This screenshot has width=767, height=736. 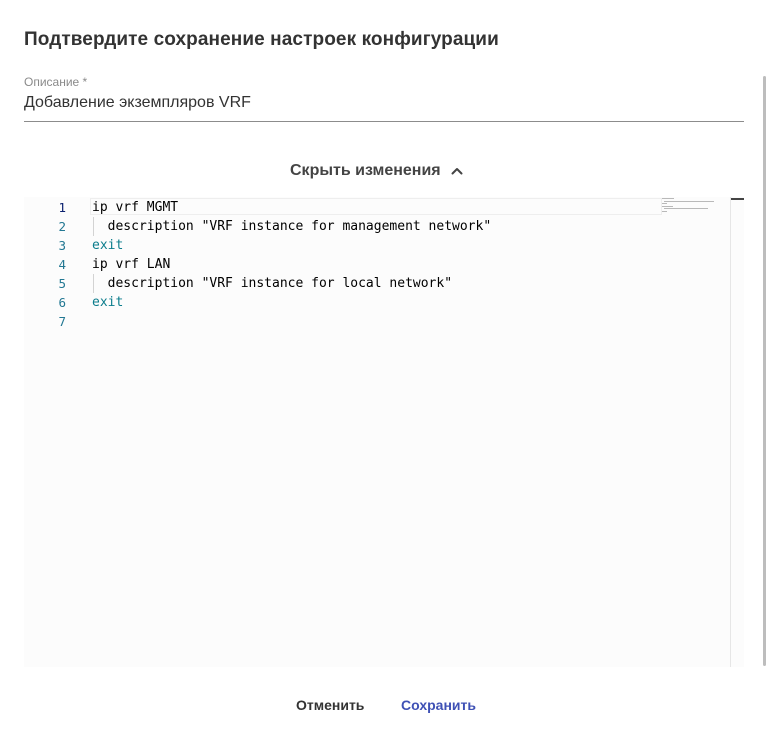 I want to click on scrollbar-cursor-marker, so click(x=737, y=199).